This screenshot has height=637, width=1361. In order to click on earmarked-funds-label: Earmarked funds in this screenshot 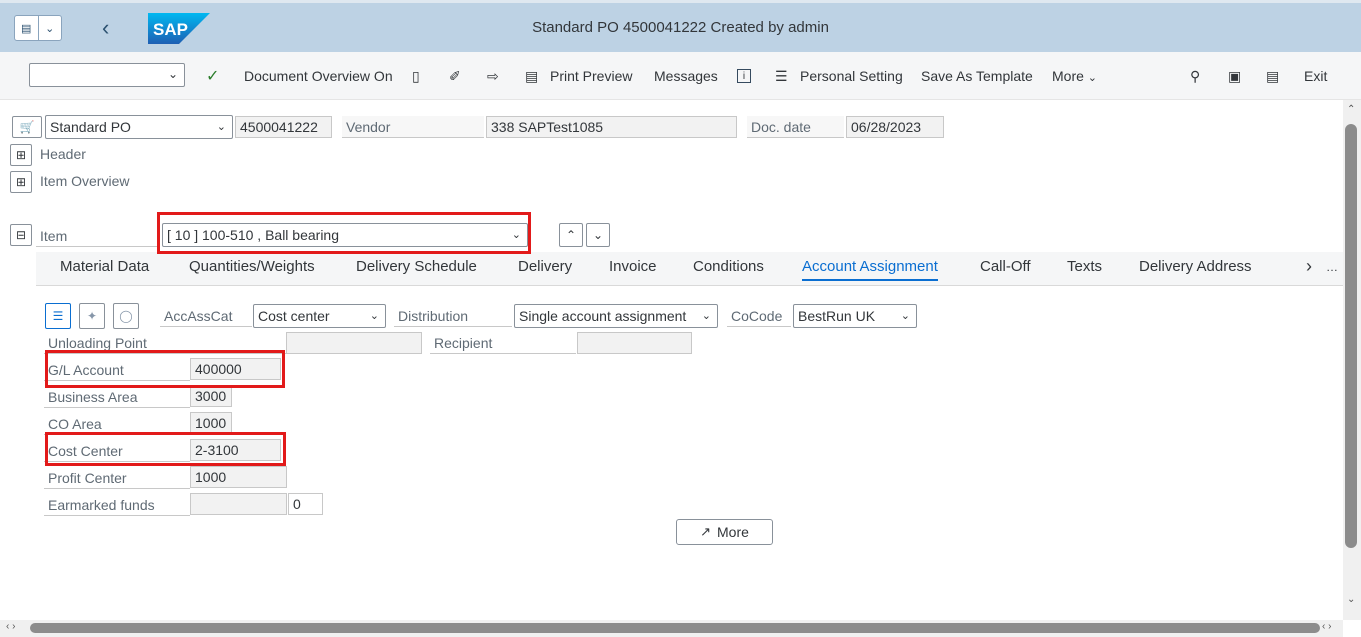, I will do `click(117, 505)`.